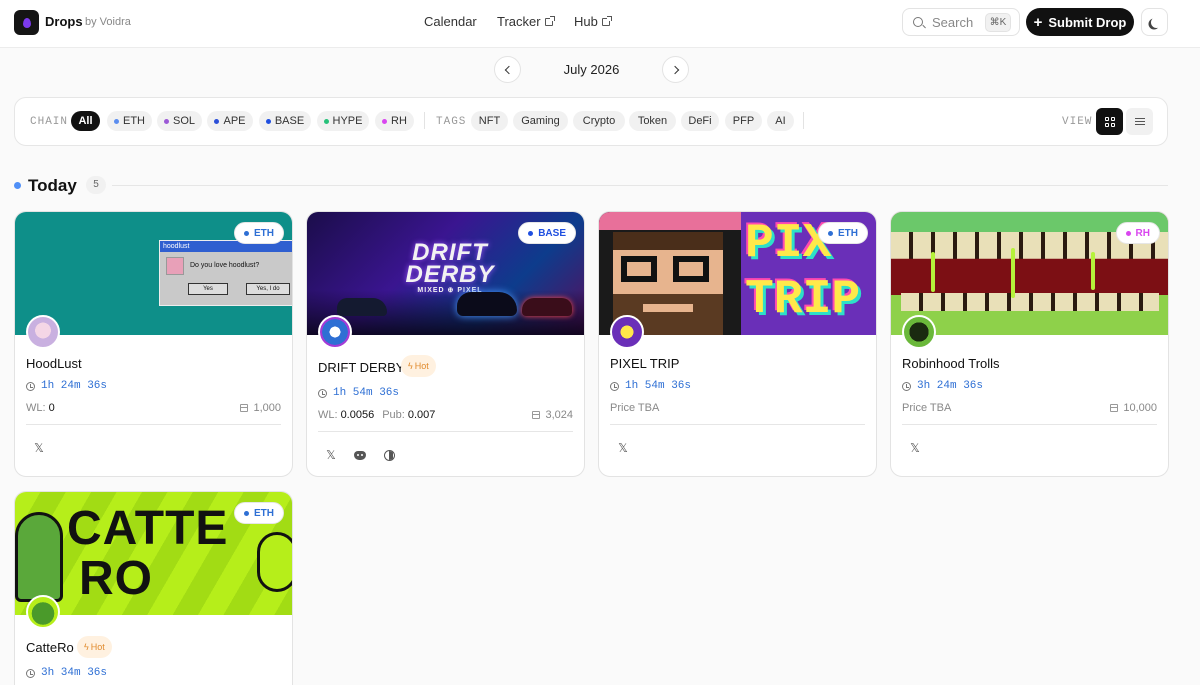 The width and height of the screenshot is (1200, 685). What do you see at coordinates (54, 363) in the screenshot?
I see `project-name: HoodLust` at bounding box center [54, 363].